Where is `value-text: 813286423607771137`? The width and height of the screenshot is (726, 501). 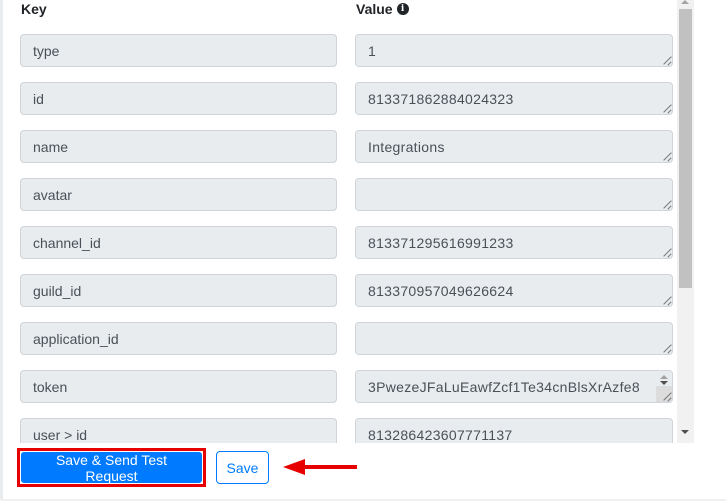 value-text: 813286423607771137 is located at coordinates (440, 434).